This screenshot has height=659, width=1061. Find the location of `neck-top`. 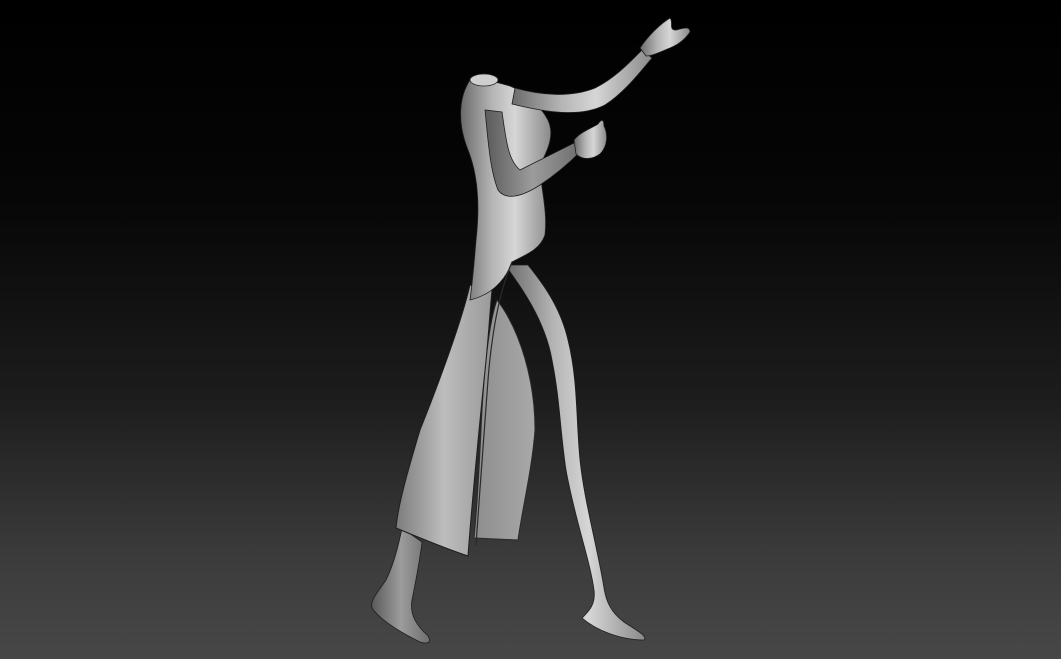

neck-top is located at coordinates (484, 80).